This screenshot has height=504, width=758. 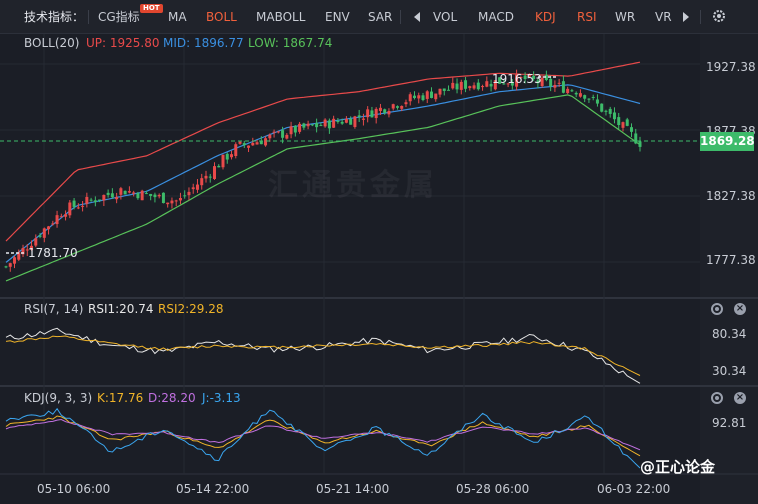 I want to click on tab-cg: CG指标, so click(x=119, y=17).